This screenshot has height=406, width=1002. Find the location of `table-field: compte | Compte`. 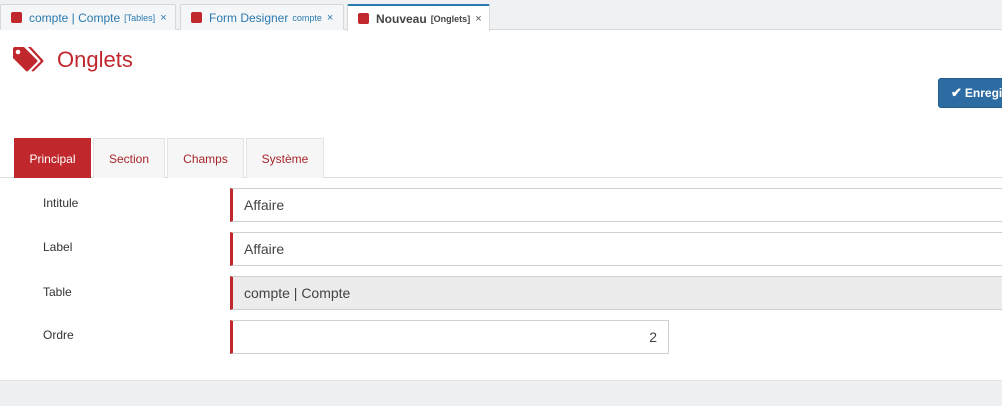

table-field: compte | Compte is located at coordinates (616, 293).